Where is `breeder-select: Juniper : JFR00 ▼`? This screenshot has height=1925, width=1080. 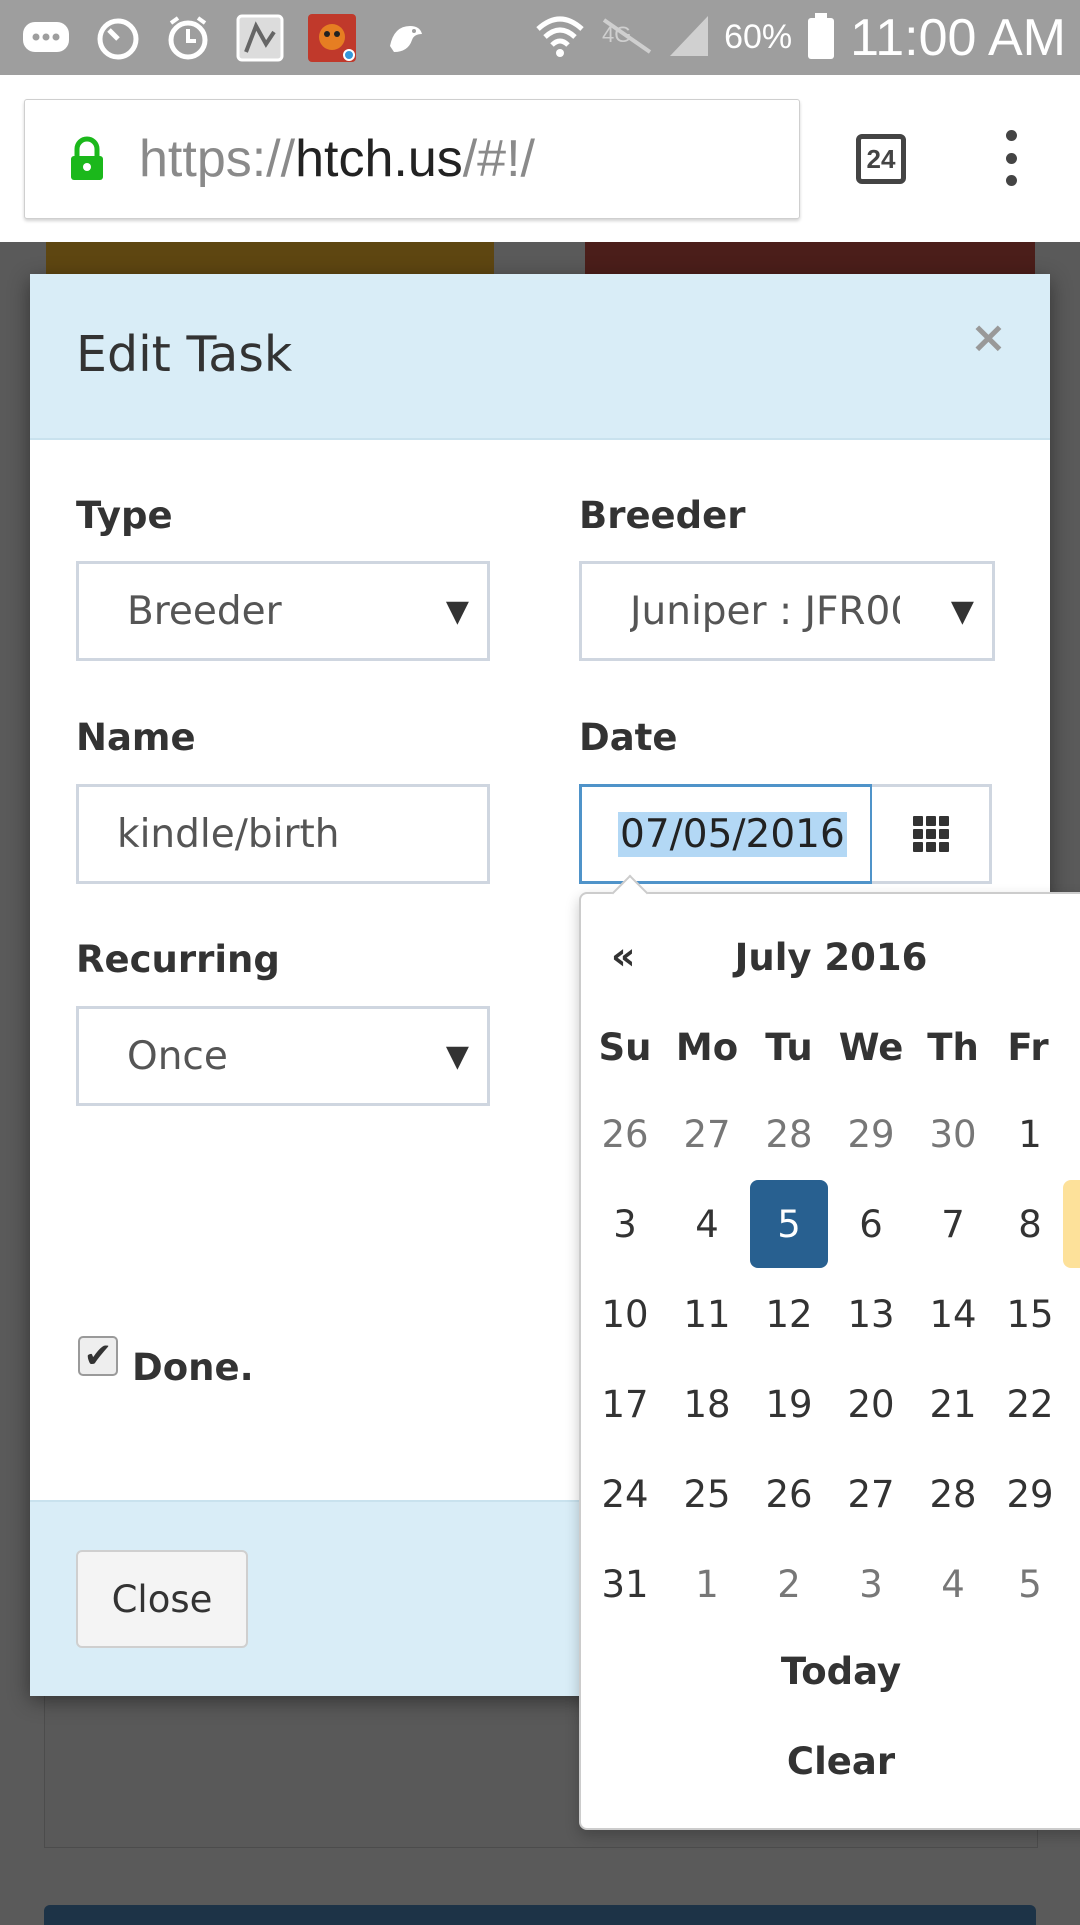
breeder-select: Juniper : JFR00 ▼ is located at coordinates (787, 611).